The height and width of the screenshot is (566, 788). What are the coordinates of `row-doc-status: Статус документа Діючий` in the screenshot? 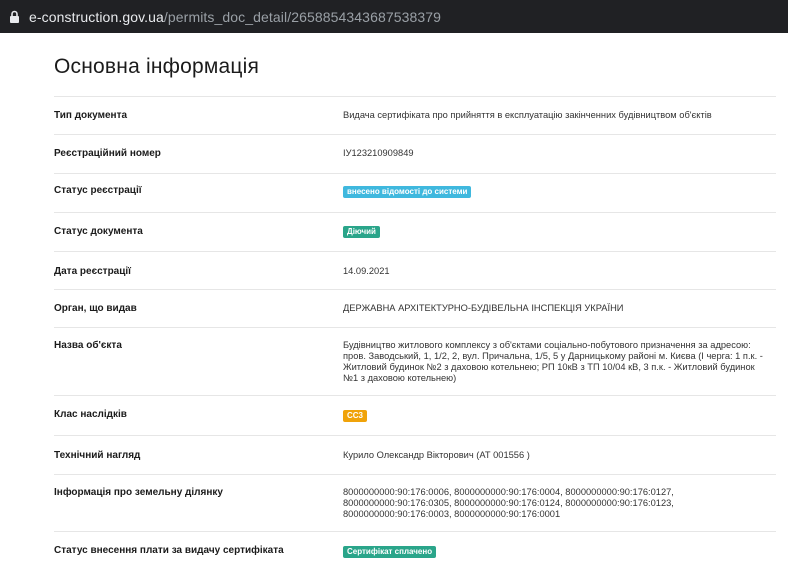 It's located at (415, 231).